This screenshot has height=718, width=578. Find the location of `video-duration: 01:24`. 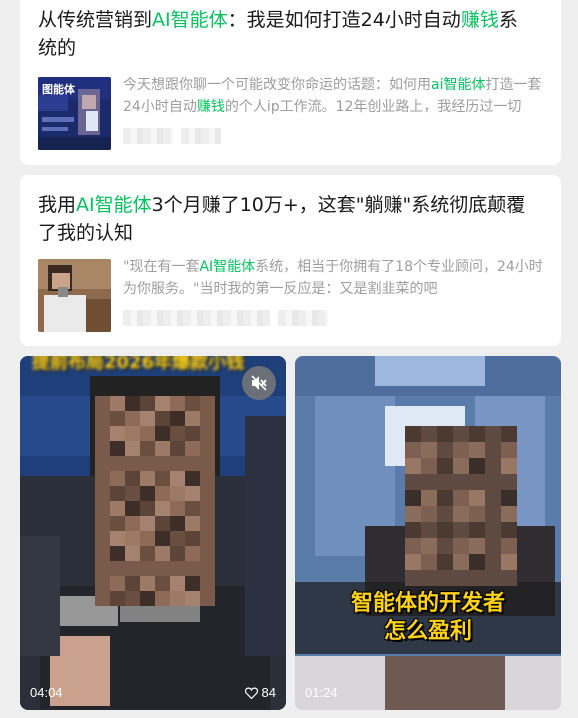

video-duration: 01:24 is located at coordinates (321, 692).